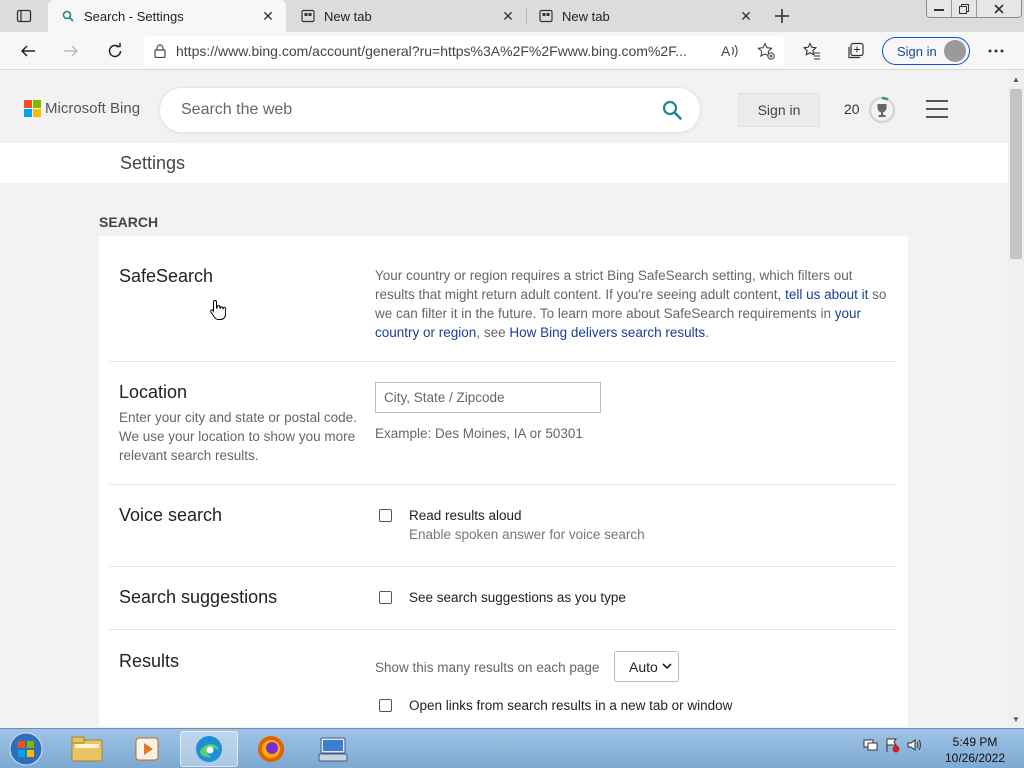 The width and height of the screenshot is (1024, 768). I want to click on clock-date: 10/26/2022, so click(975, 758).